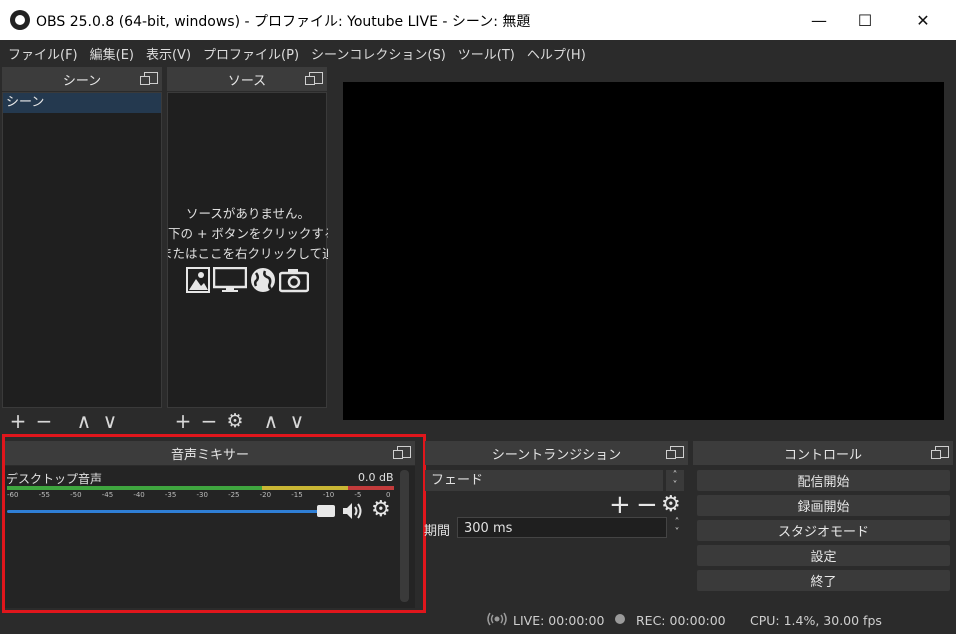  What do you see at coordinates (247, 421) in the screenshot?
I see `sources-toolbar: + − ⚙ ∧ ∨` at bounding box center [247, 421].